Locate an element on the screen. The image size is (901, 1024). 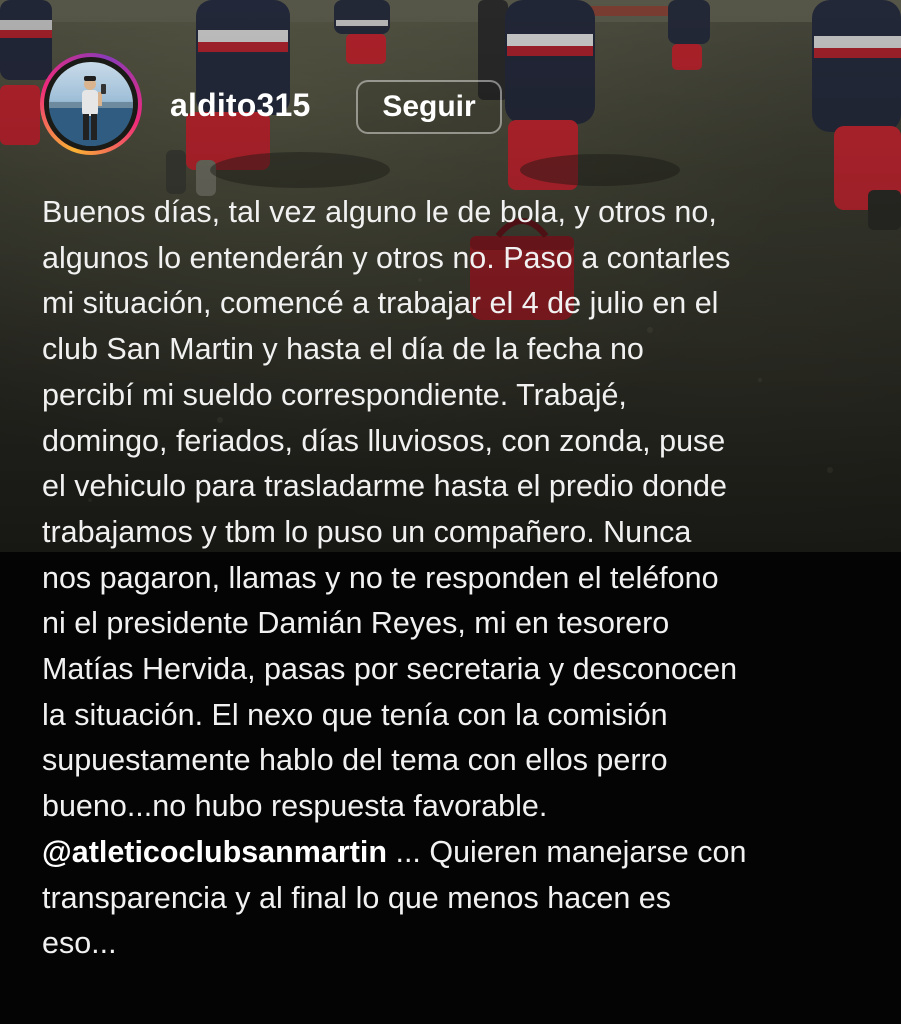
follow-button: Seguir is located at coordinates (429, 107).